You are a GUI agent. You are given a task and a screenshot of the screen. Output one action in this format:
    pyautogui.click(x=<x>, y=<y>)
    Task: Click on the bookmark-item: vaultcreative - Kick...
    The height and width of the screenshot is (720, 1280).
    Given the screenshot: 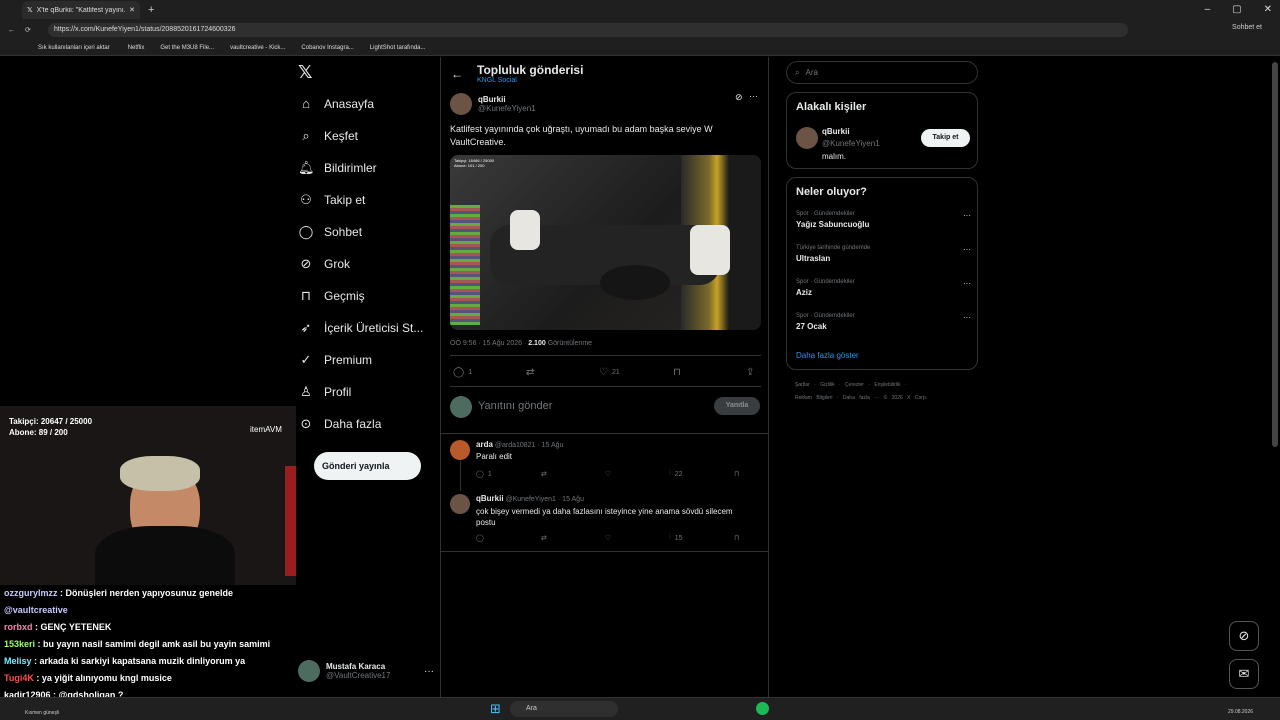 What is the action you would take?
    pyautogui.click(x=257, y=48)
    